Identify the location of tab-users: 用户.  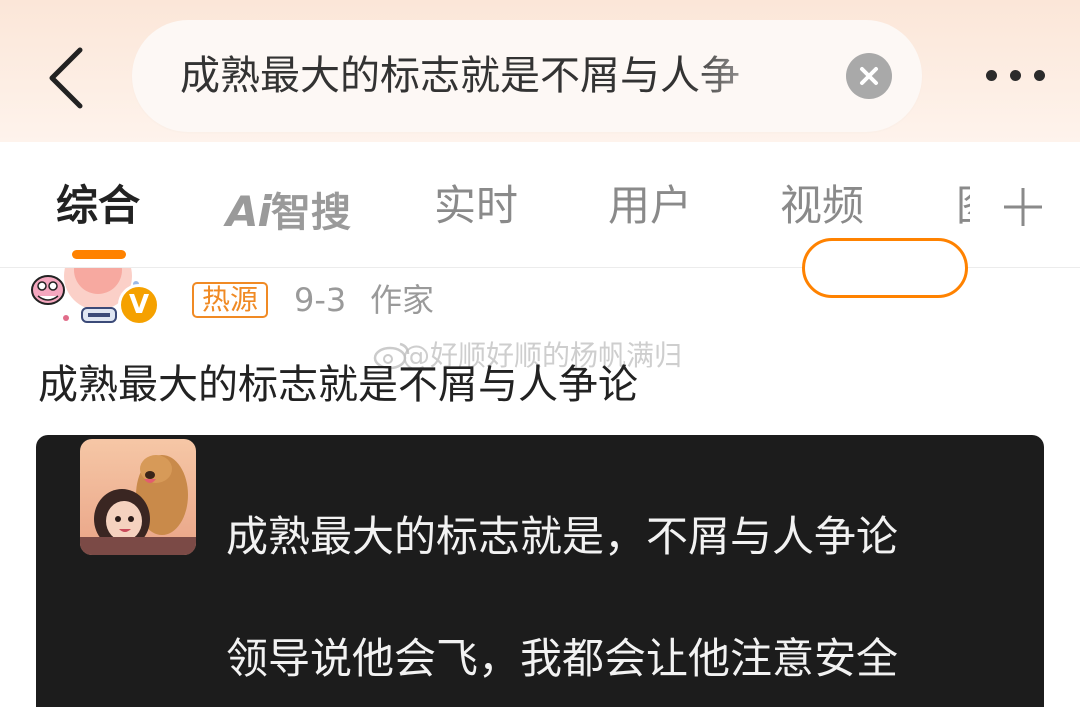
(650, 206).